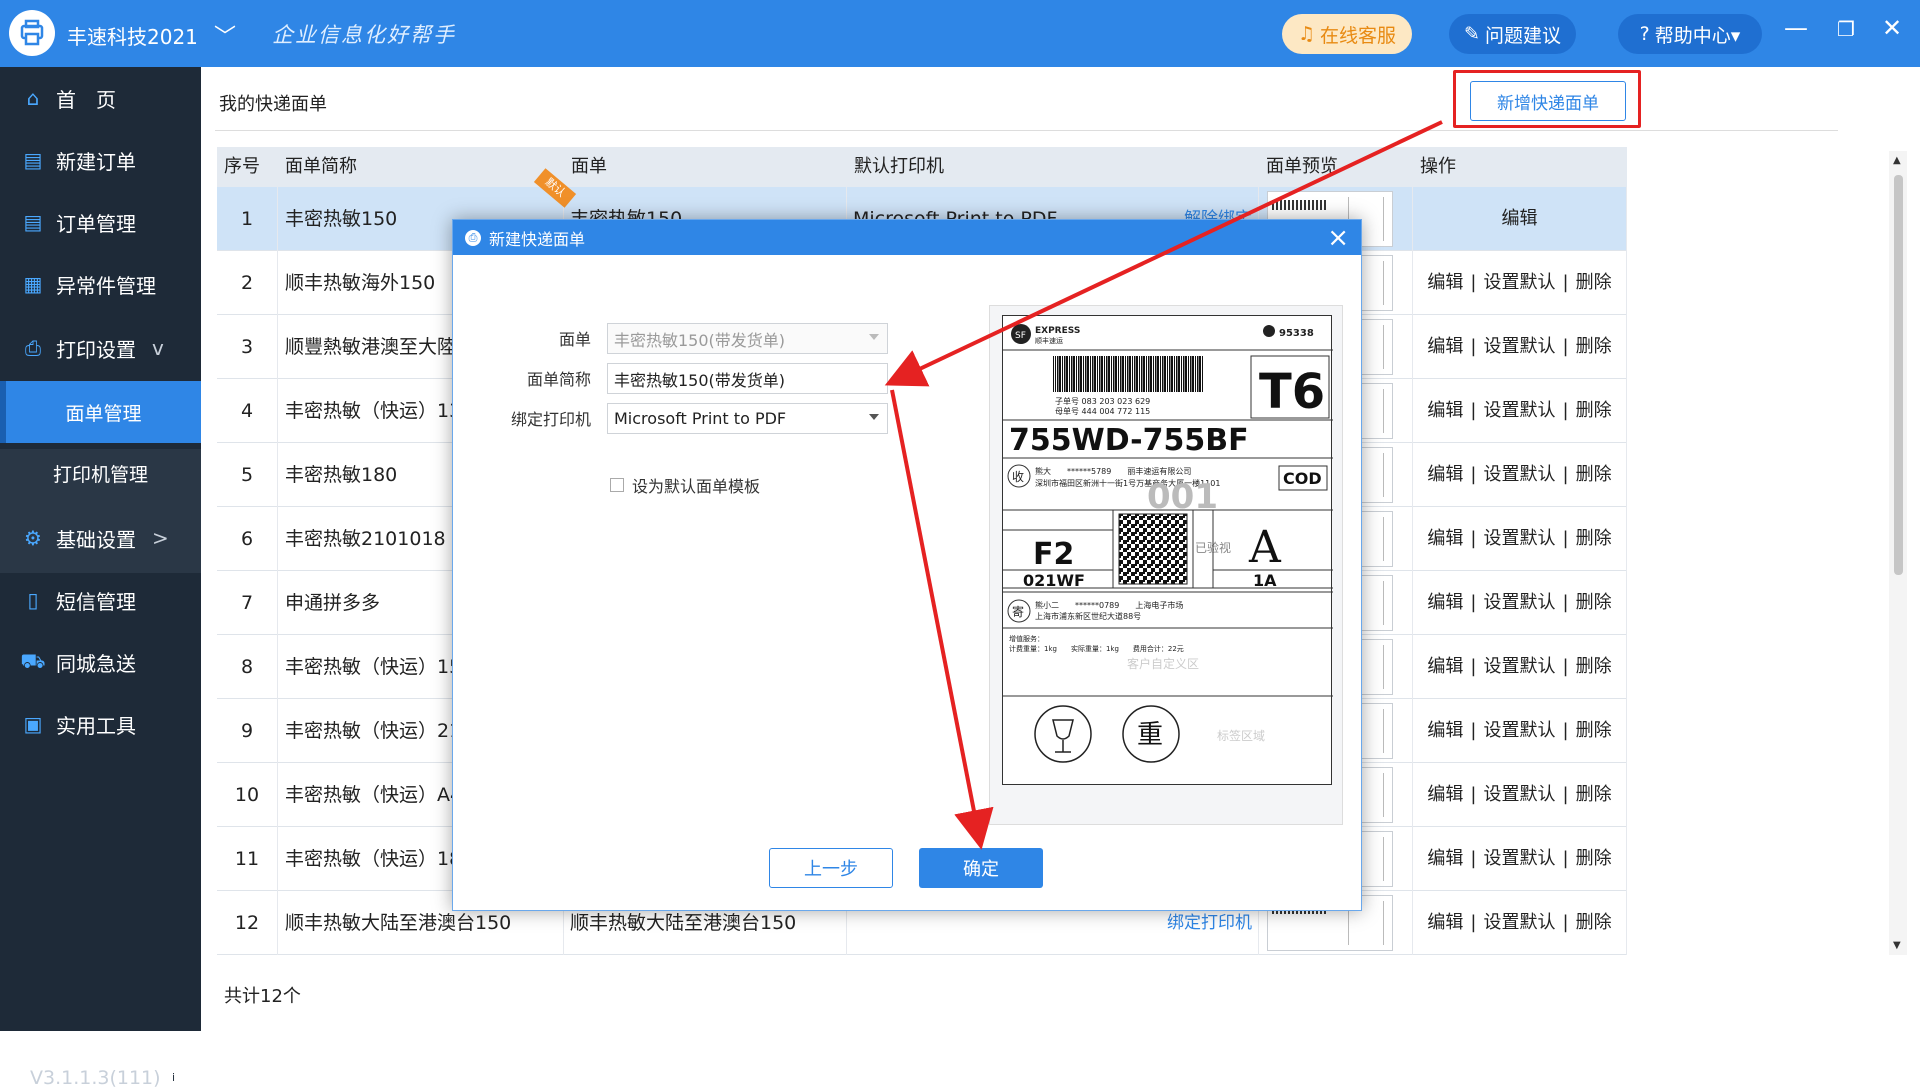  I want to click on row-number: 10, so click(247, 795).